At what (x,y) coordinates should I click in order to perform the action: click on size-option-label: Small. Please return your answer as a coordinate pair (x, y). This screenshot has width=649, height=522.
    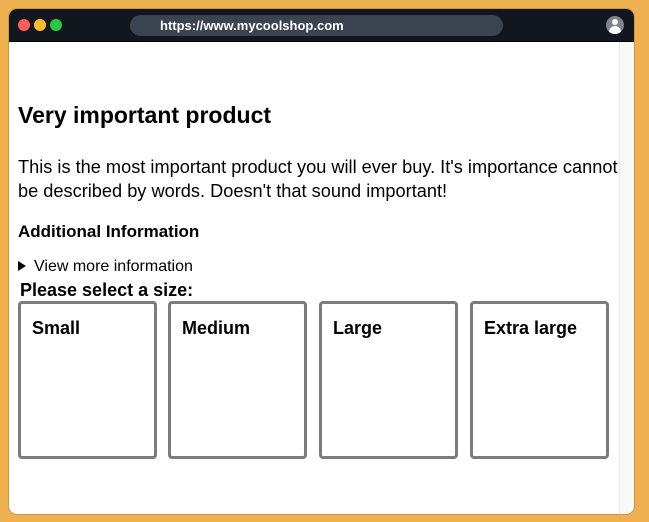
    Looking at the image, I should click on (56, 328).